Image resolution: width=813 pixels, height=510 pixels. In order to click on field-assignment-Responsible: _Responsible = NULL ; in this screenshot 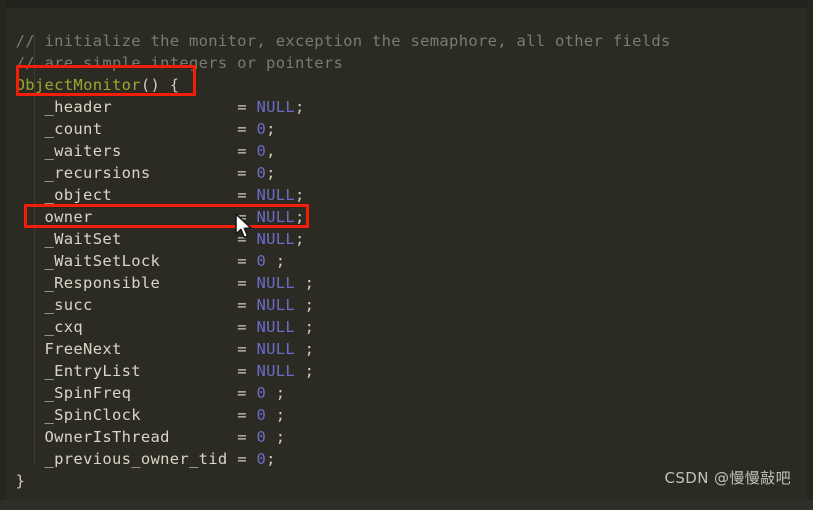, I will do `click(406, 283)`.